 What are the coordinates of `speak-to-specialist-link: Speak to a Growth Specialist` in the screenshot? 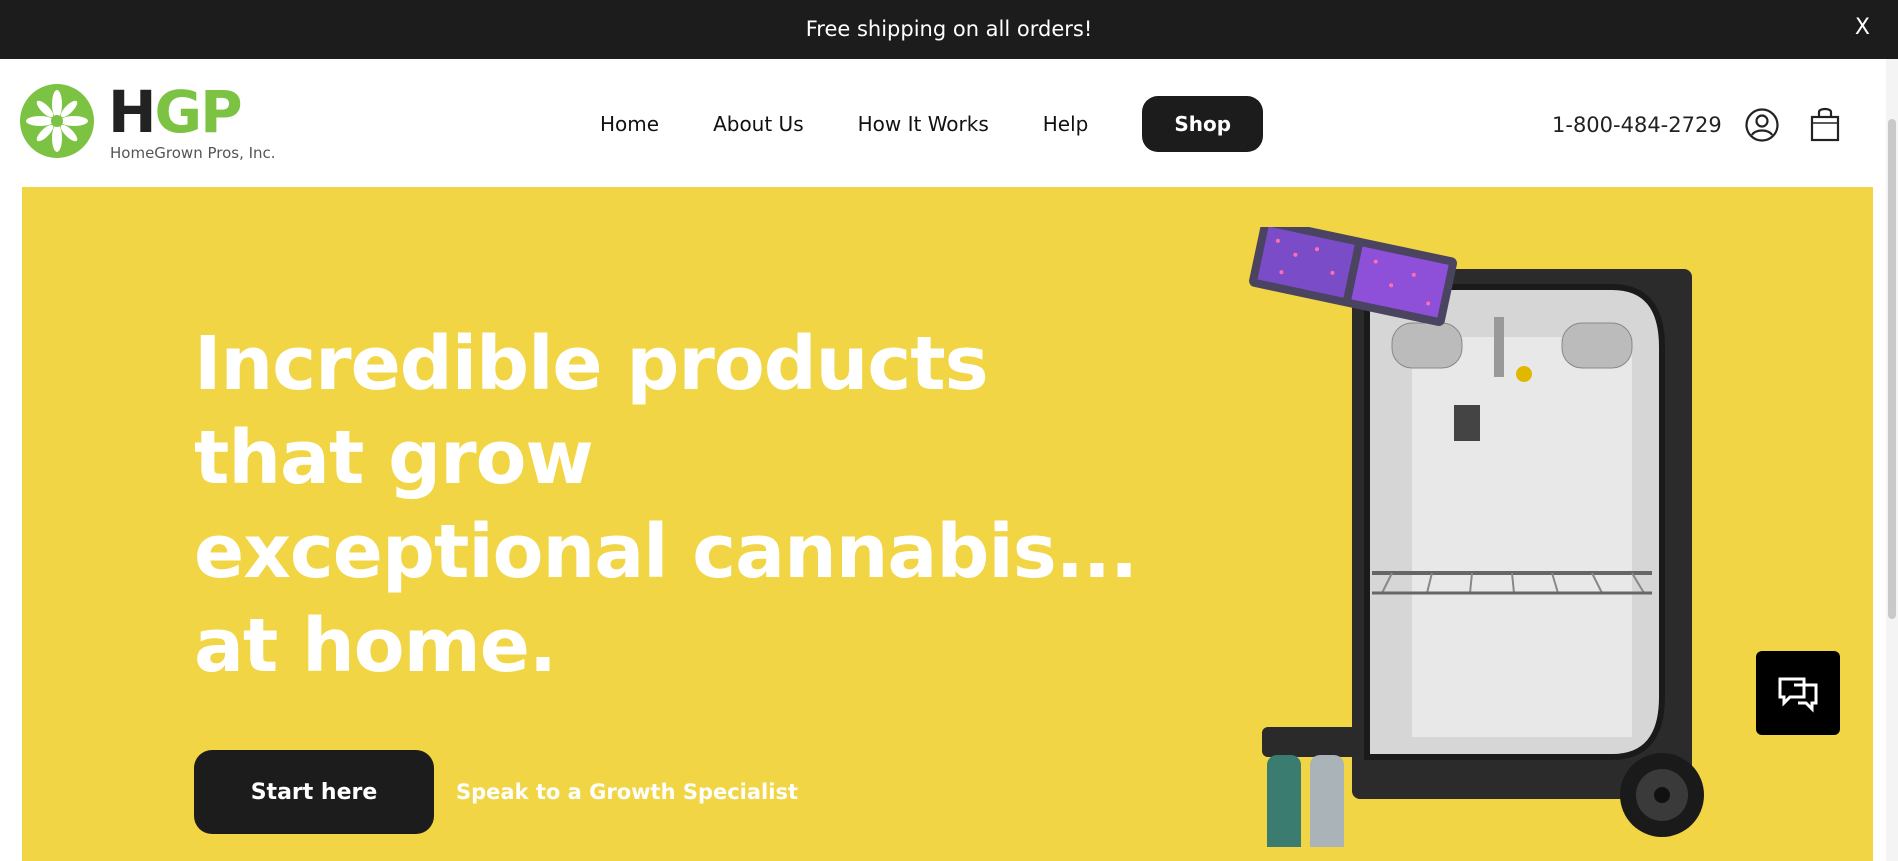 It's located at (627, 792).